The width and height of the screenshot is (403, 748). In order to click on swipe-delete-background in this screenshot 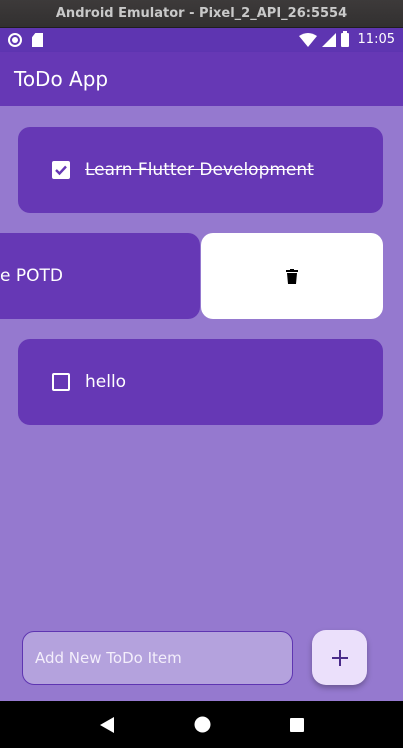, I will do `click(292, 276)`.